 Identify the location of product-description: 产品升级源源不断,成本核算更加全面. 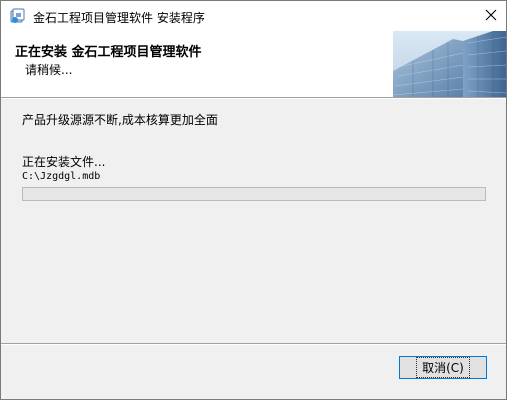
(120, 120).